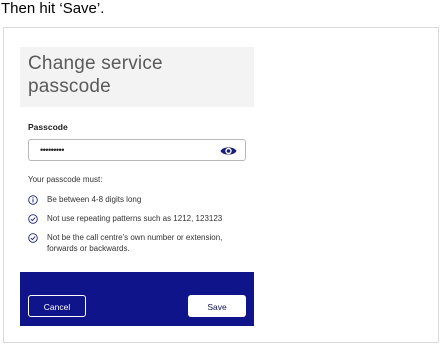  What do you see at coordinates (53, 8) in the screenshot?
I see `instruction-text: Then hit ‘Save’.` at bounding box center [53, 8].